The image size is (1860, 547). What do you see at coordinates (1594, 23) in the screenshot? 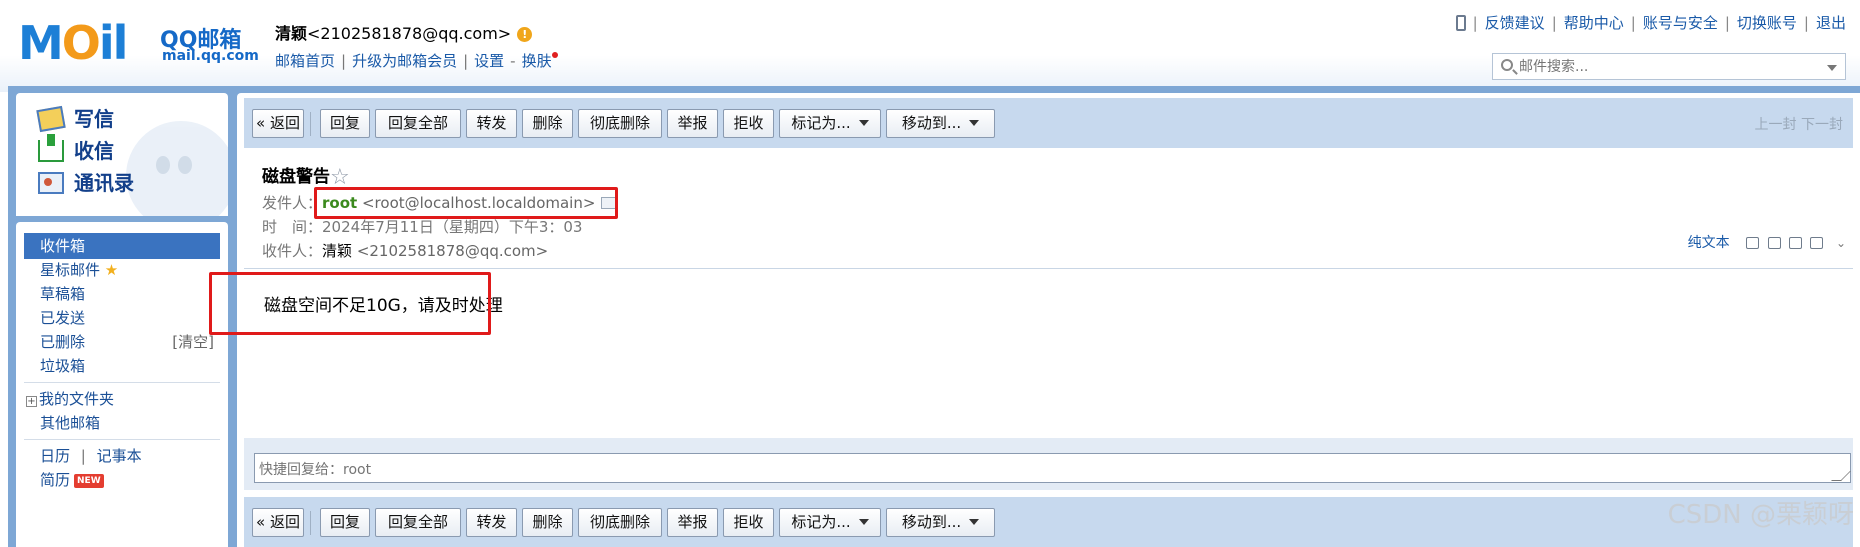
I see `help-center-link: 帮助中心` at bounding box center [1594, 23].